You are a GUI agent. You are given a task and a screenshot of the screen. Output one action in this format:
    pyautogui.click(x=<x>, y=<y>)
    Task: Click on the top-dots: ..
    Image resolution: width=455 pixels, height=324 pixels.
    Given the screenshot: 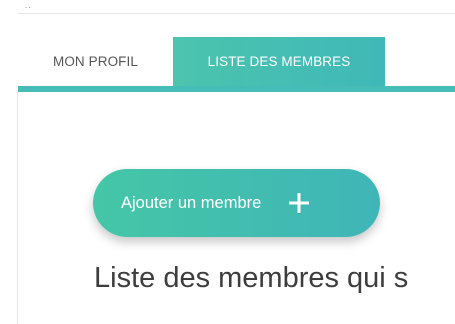 What is the action you would take?
    pyautogui.click(x=28, y=5)
    